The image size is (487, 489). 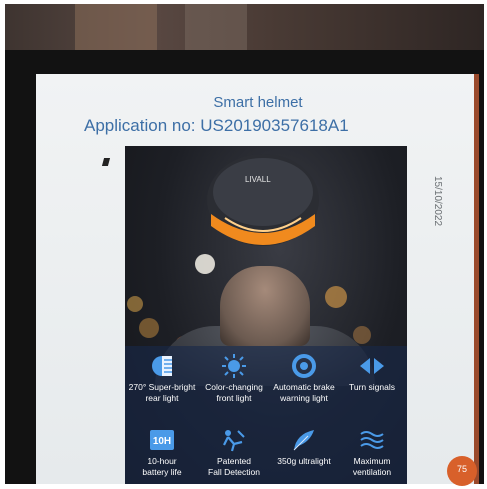 I want to click on sun-icon, so click(x=234, y=366).